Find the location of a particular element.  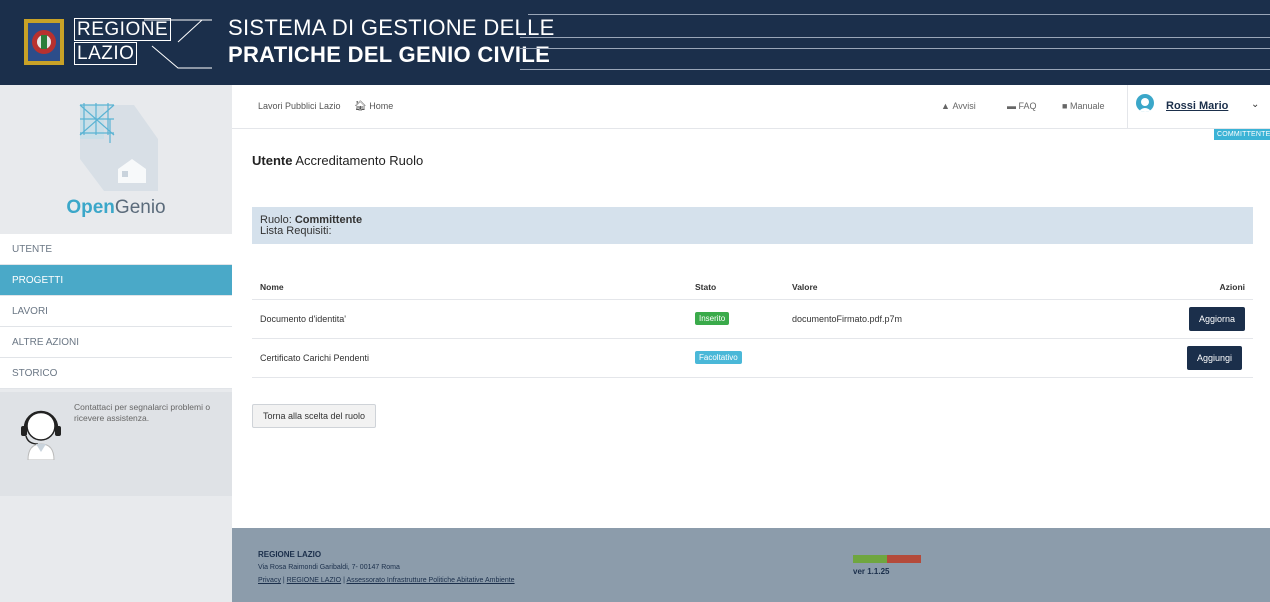

breadcrumb-root: Lavori Pubblici Lazio is located at coordinates (299, 106).